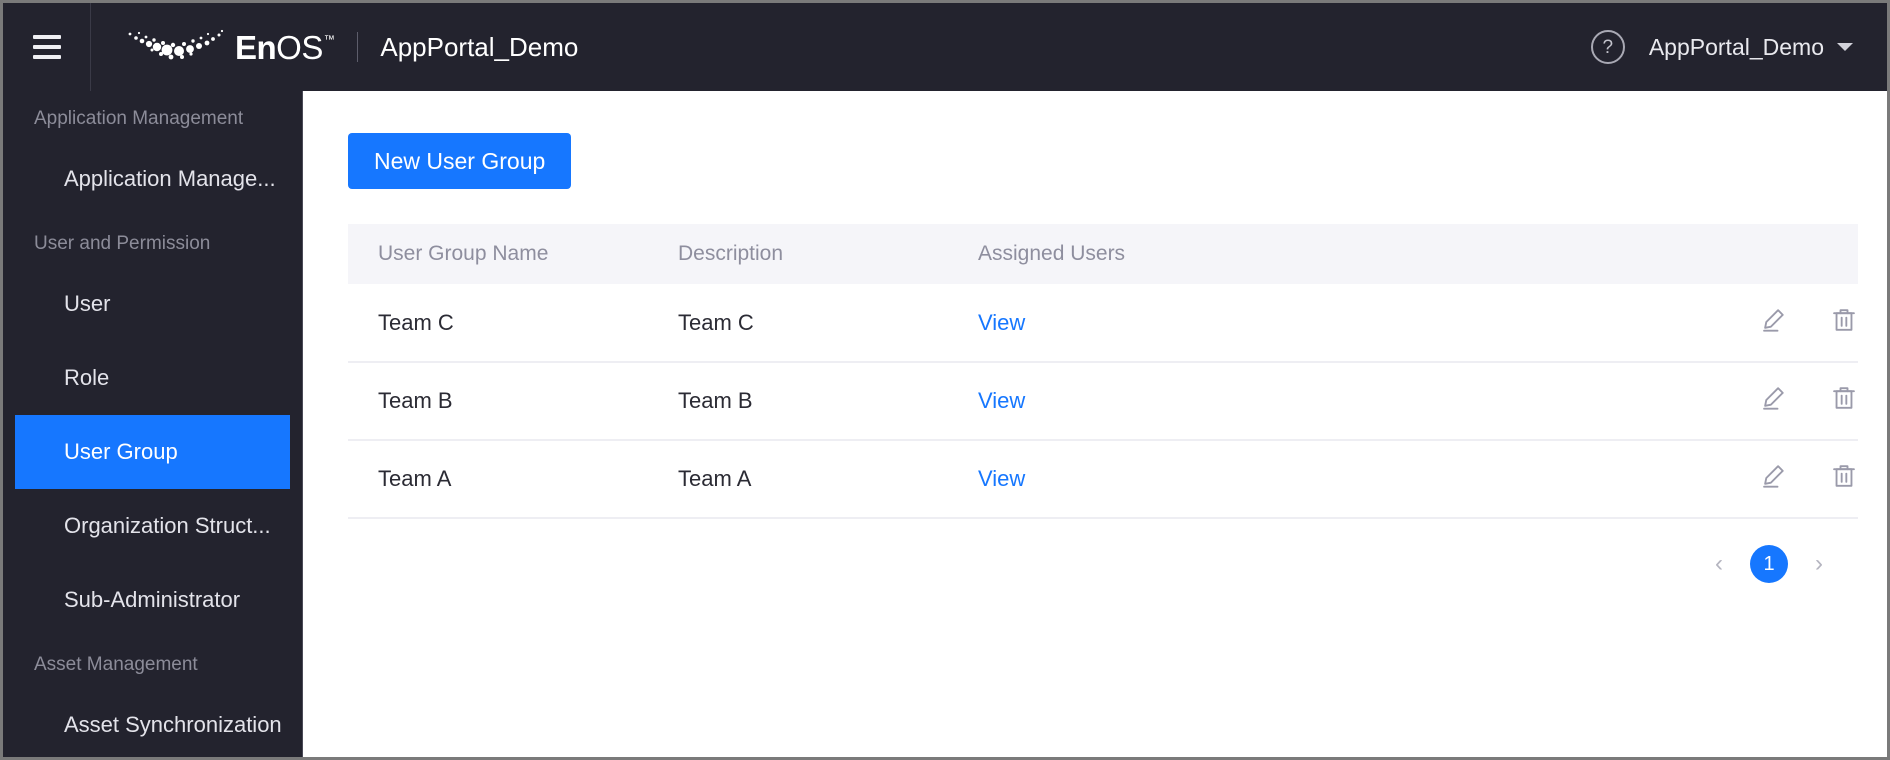 This screenshot has width=1890, height=760. Describe the element at coordinates (1607, 47) in the screenshot. I see `help-icon: ?` at that location.